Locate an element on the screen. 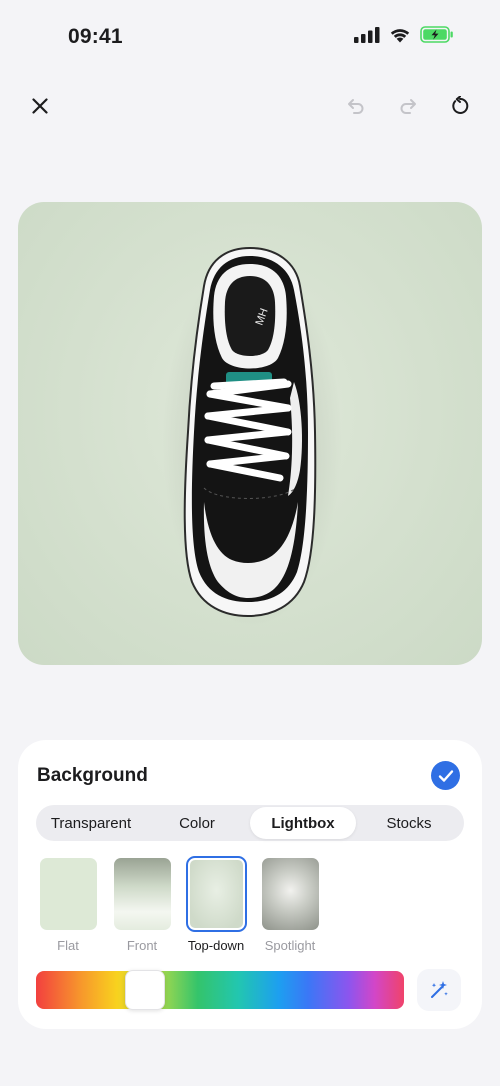 The image size is (500, 1086). wifi-icon is located at coordinates (400, 35).